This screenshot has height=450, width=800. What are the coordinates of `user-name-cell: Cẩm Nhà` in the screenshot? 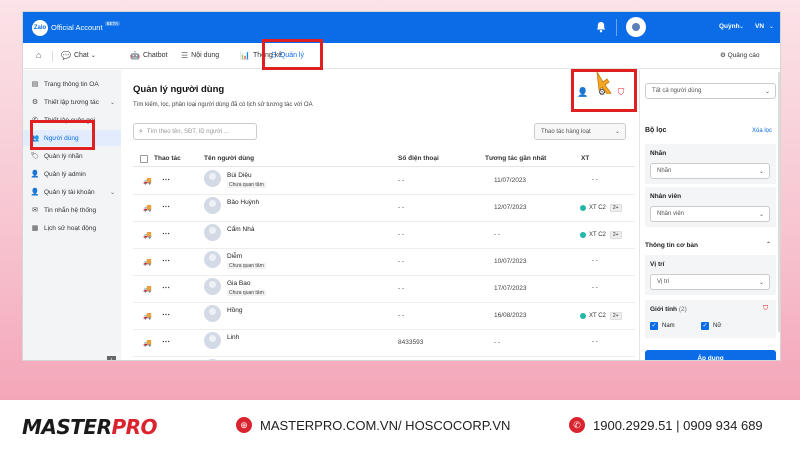 It's located at (240, 229).